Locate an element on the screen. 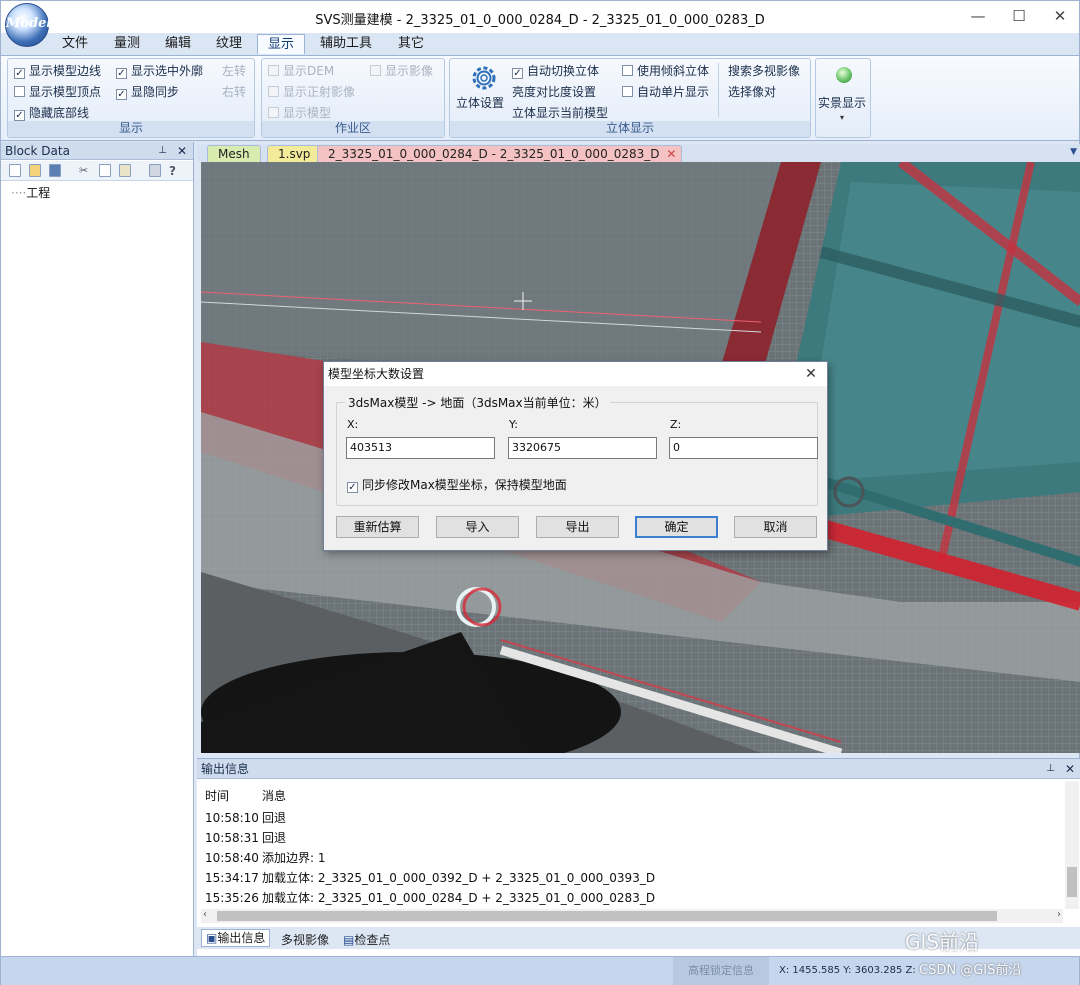 The height and width of the screenshot is (985, 1080). checkpoint-icon: ▤ is located at coordinates (349, 940).